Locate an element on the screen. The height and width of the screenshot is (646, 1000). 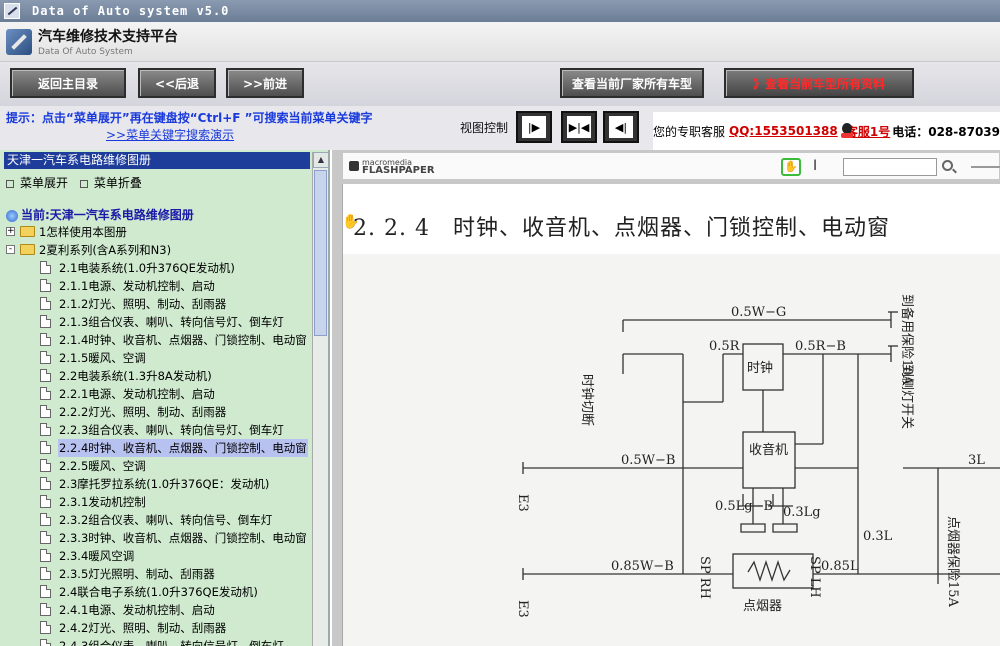
view-split-button: ▶|◀ is located at coordinates (579, 127).